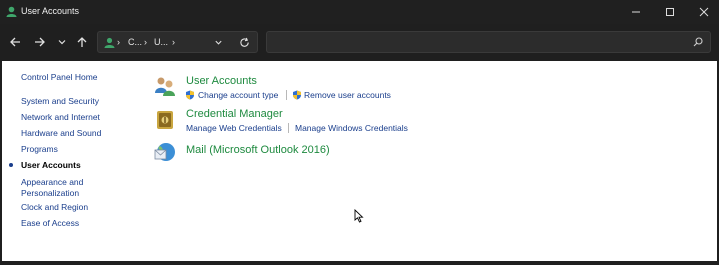 This screenshot has width=719, height=265. I want to click on title-bar: User Accounts, so click(359, 12).